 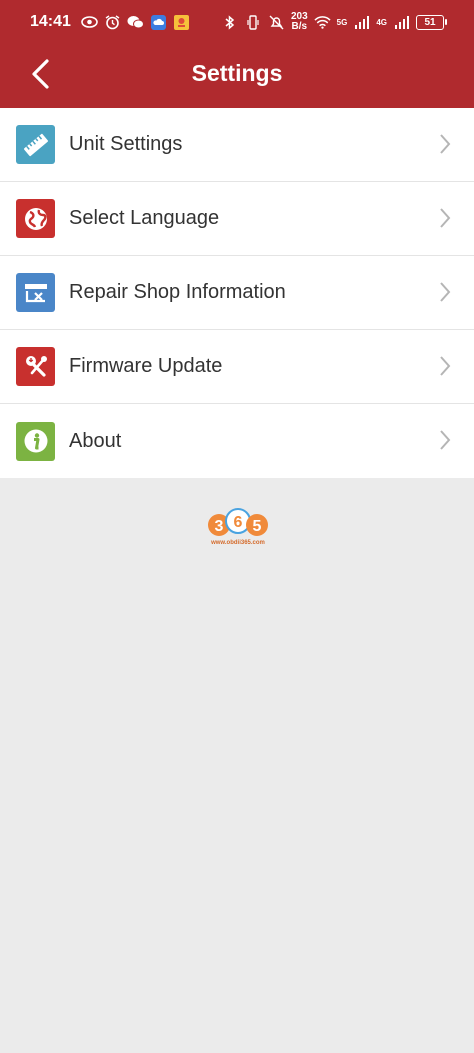 What do you see at coordinates (181, 22) in the screenshot?
I see `app-notification-icon` at bounding box center [181, 22].